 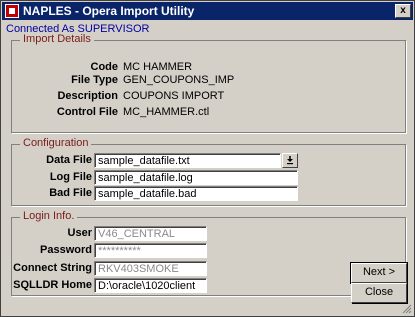 What do you see at coordinates (196, 193) in the screenshot?
I see `bad-file-input: sample_datafile.bad` at bounding box center [196, 193].